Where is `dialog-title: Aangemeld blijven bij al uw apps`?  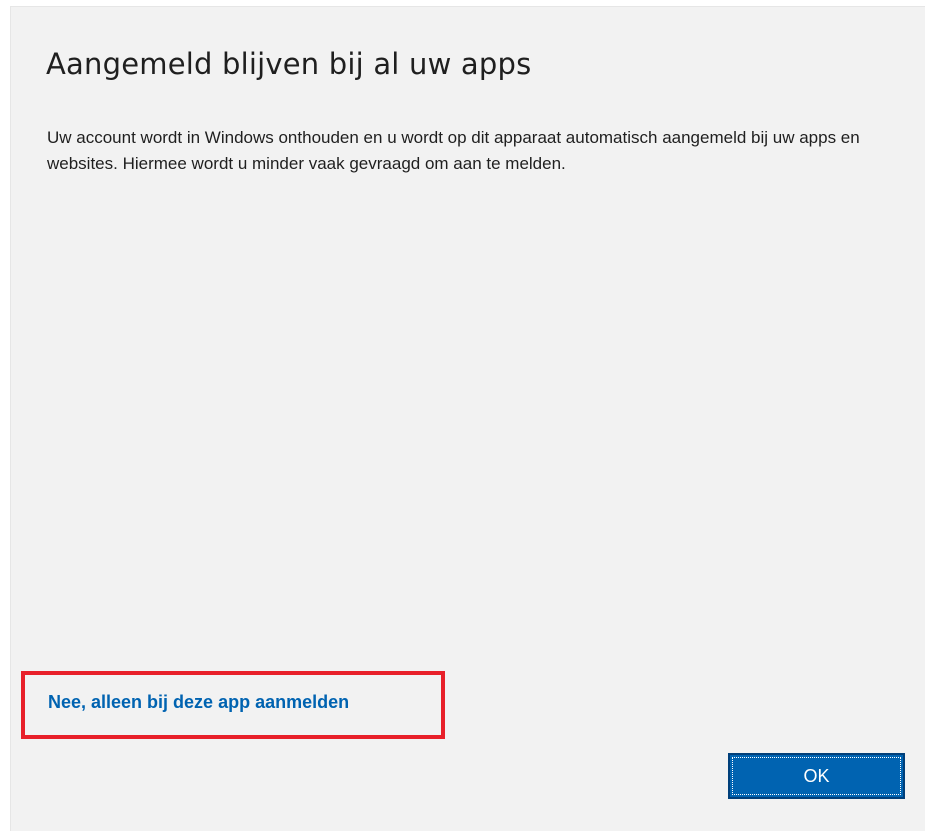 dialog-title: Aangemeld blijven bij al uw apps is located at coordinates (289, 64).